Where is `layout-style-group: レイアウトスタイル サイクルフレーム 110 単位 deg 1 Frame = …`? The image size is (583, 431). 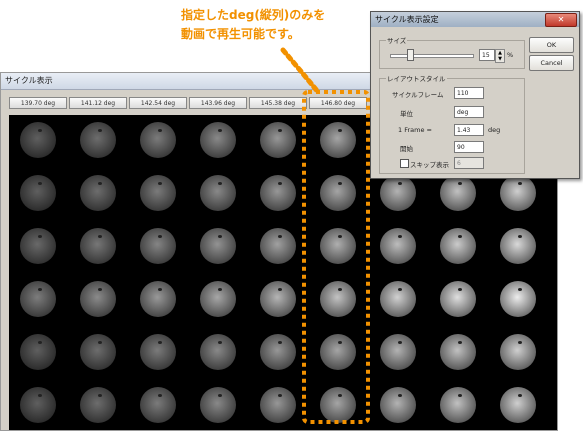 layout-style-group: レイアウトスタイル サイクルフレーム 110 単位 deg 1 Frame = … is located at coordinates (452, 123).